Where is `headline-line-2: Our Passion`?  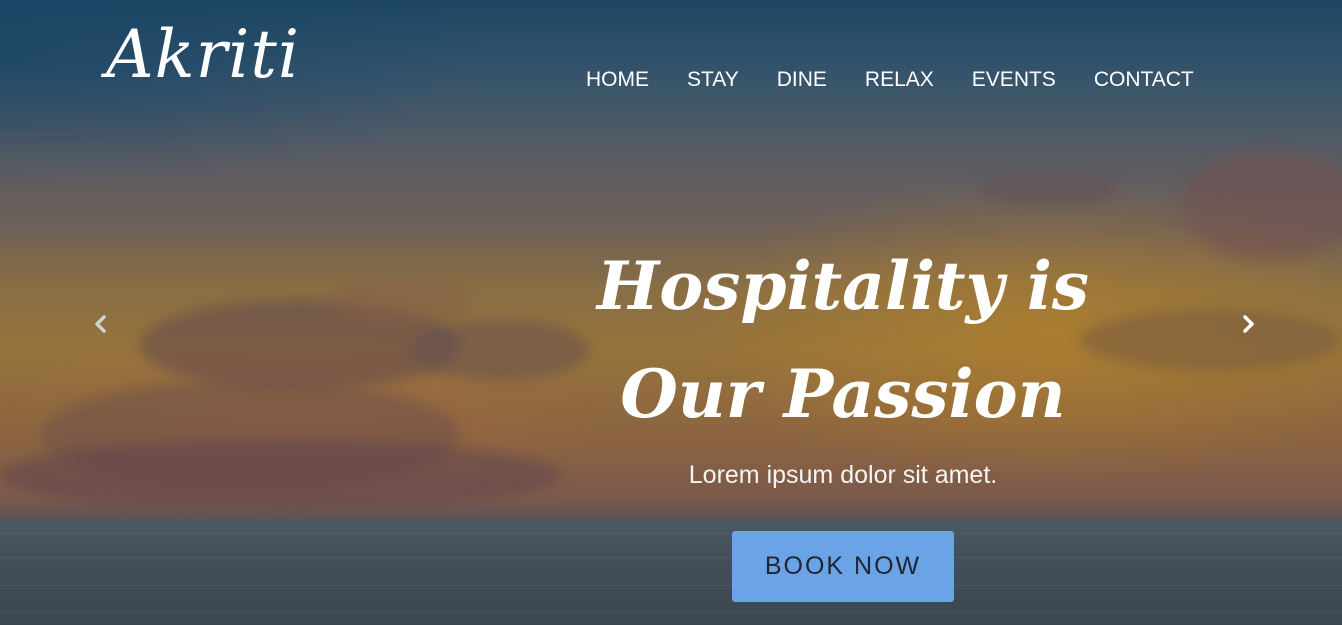 headline-line-2: Our Passion is located at coordinates (843, 394).